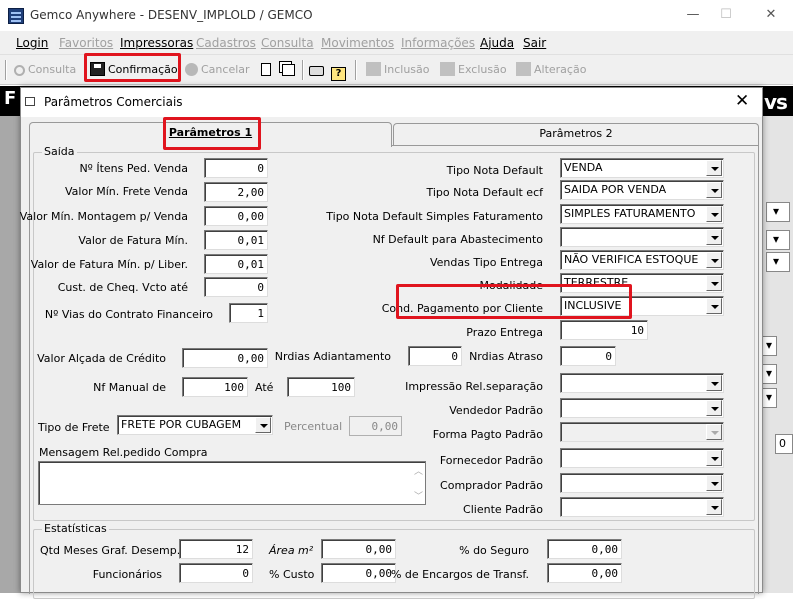  What do you see at coordinates (642, 214) in the screenshot?
I see `tipo-nota-simples-select: SIMPLES FATURAMENTO` at bounding box center [642, 214].